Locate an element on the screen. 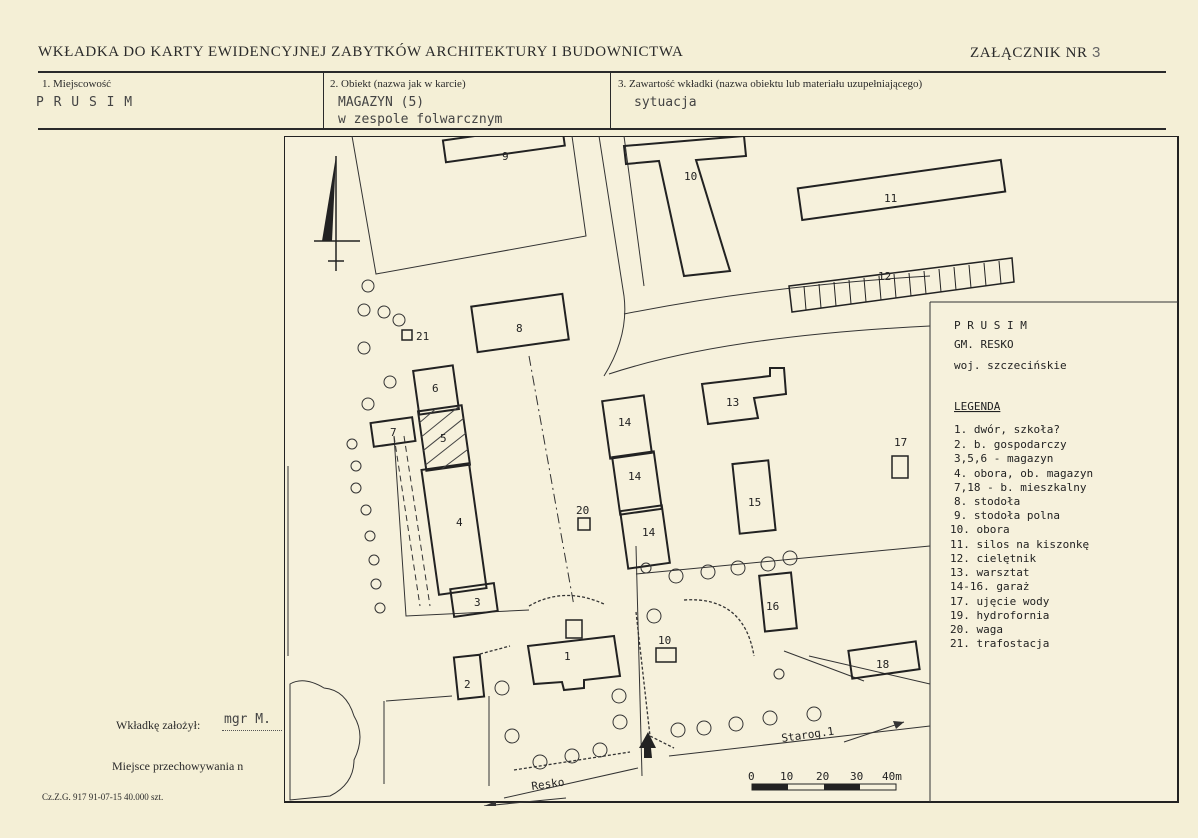  locality-value: P R U S I M is located at coordinates (85, 102).